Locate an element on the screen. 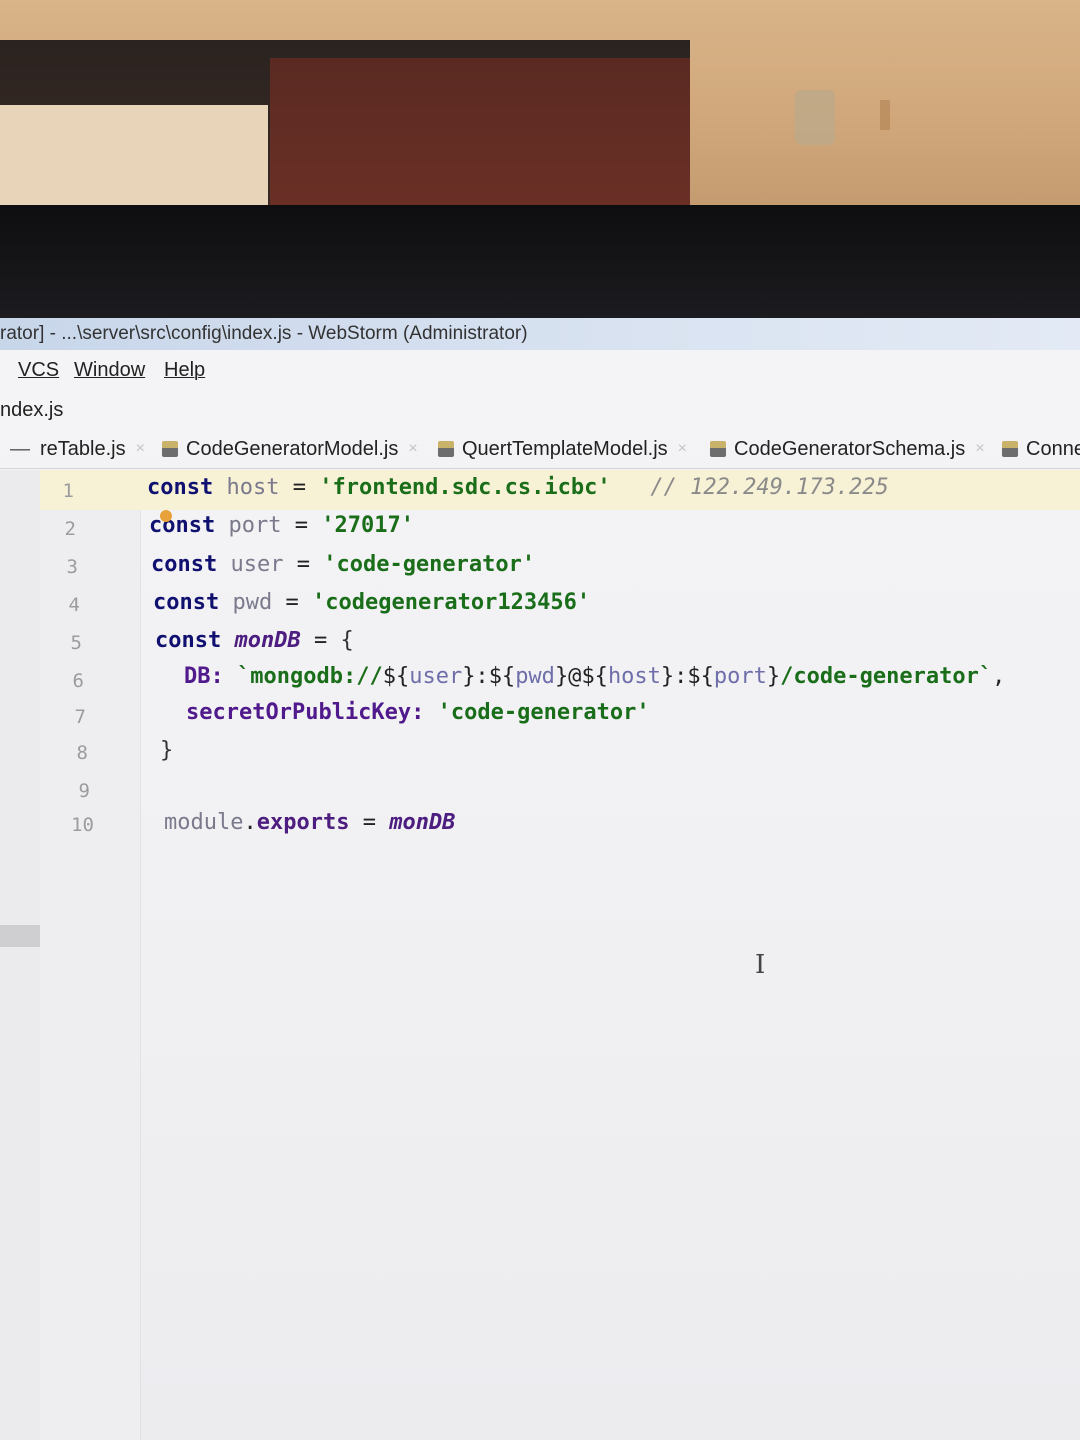  menu-item-window: Window is located at coordinates (109, 370).